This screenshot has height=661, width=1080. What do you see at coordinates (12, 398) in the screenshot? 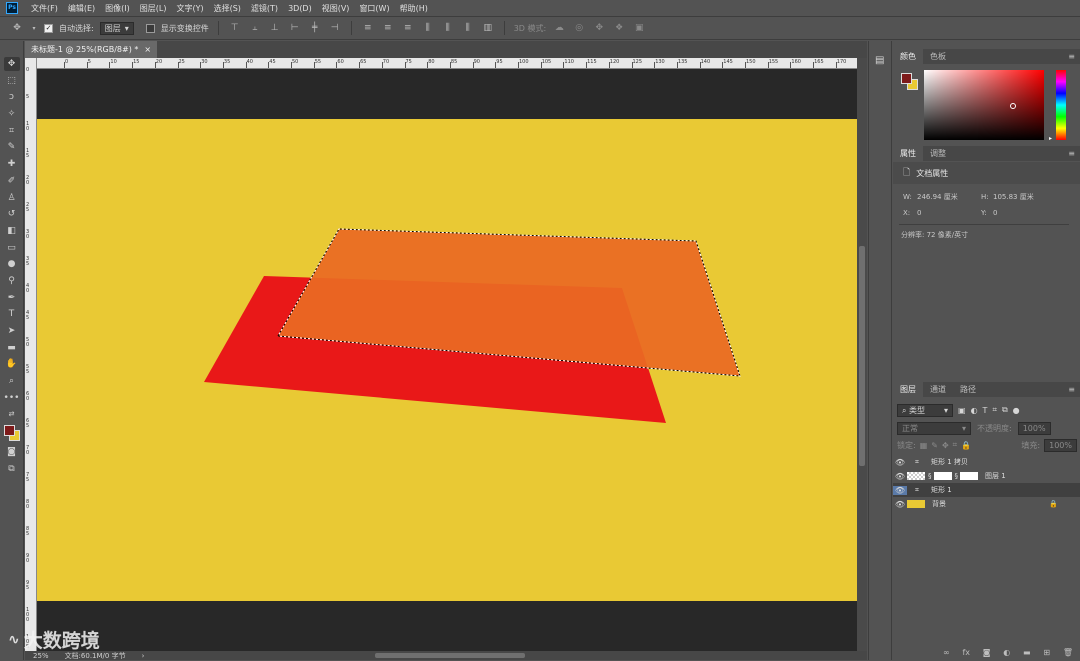
I see `more-tools-icon: •••` at bounding box center [12, 398].